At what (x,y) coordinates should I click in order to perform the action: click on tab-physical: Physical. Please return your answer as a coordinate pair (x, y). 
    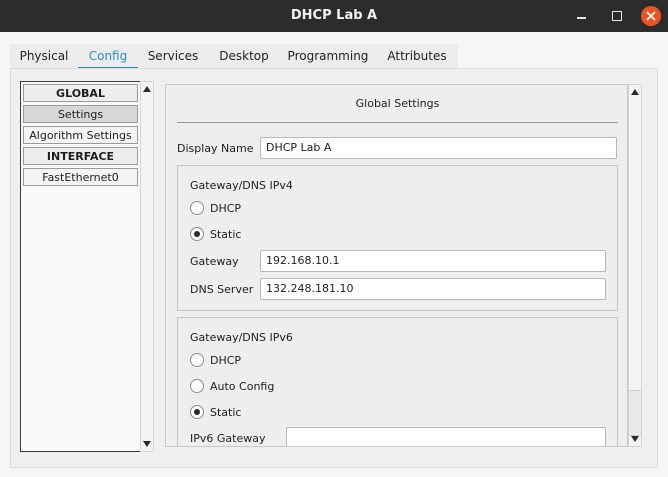
    Looking at the image, I should click on (44, 56).